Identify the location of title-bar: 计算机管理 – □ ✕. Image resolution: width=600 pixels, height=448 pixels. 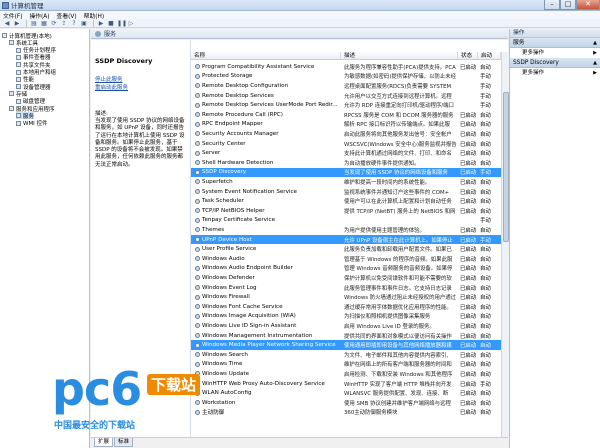
(300, 5).